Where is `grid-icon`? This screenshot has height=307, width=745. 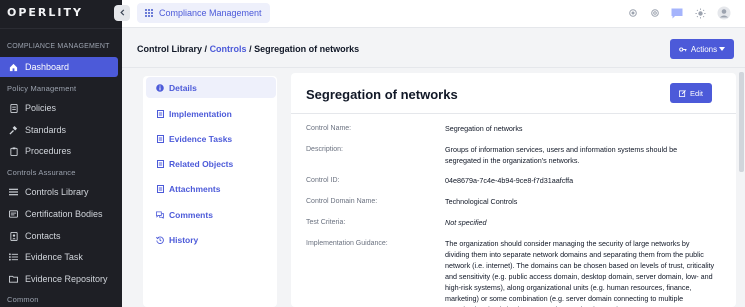 grid-icon is located at coordinates (149, 13).